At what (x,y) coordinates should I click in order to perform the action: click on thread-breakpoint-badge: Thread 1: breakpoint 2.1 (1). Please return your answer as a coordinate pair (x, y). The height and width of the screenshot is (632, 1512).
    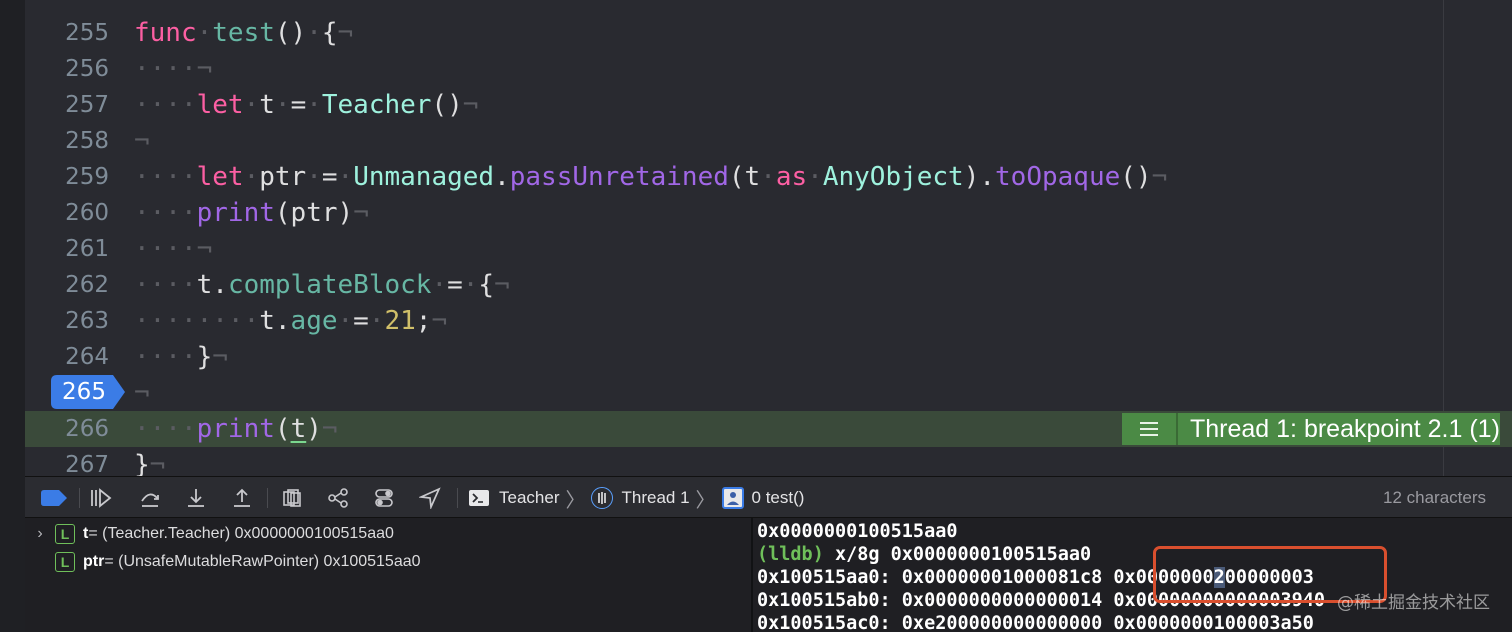
    Looking at the image, I should click on (1311, 429).